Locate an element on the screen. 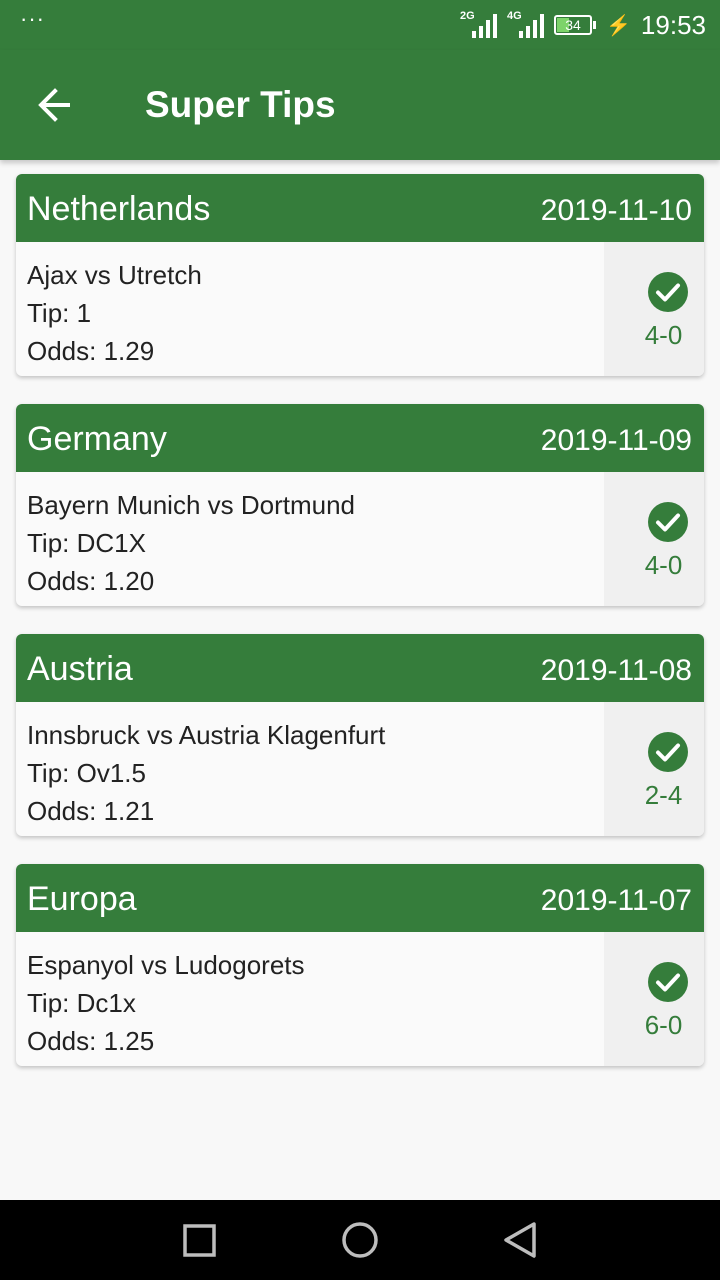 This screenshot has width=720, height=1280. match-date: 2019-11-07 is located at coordinates (616, 900).